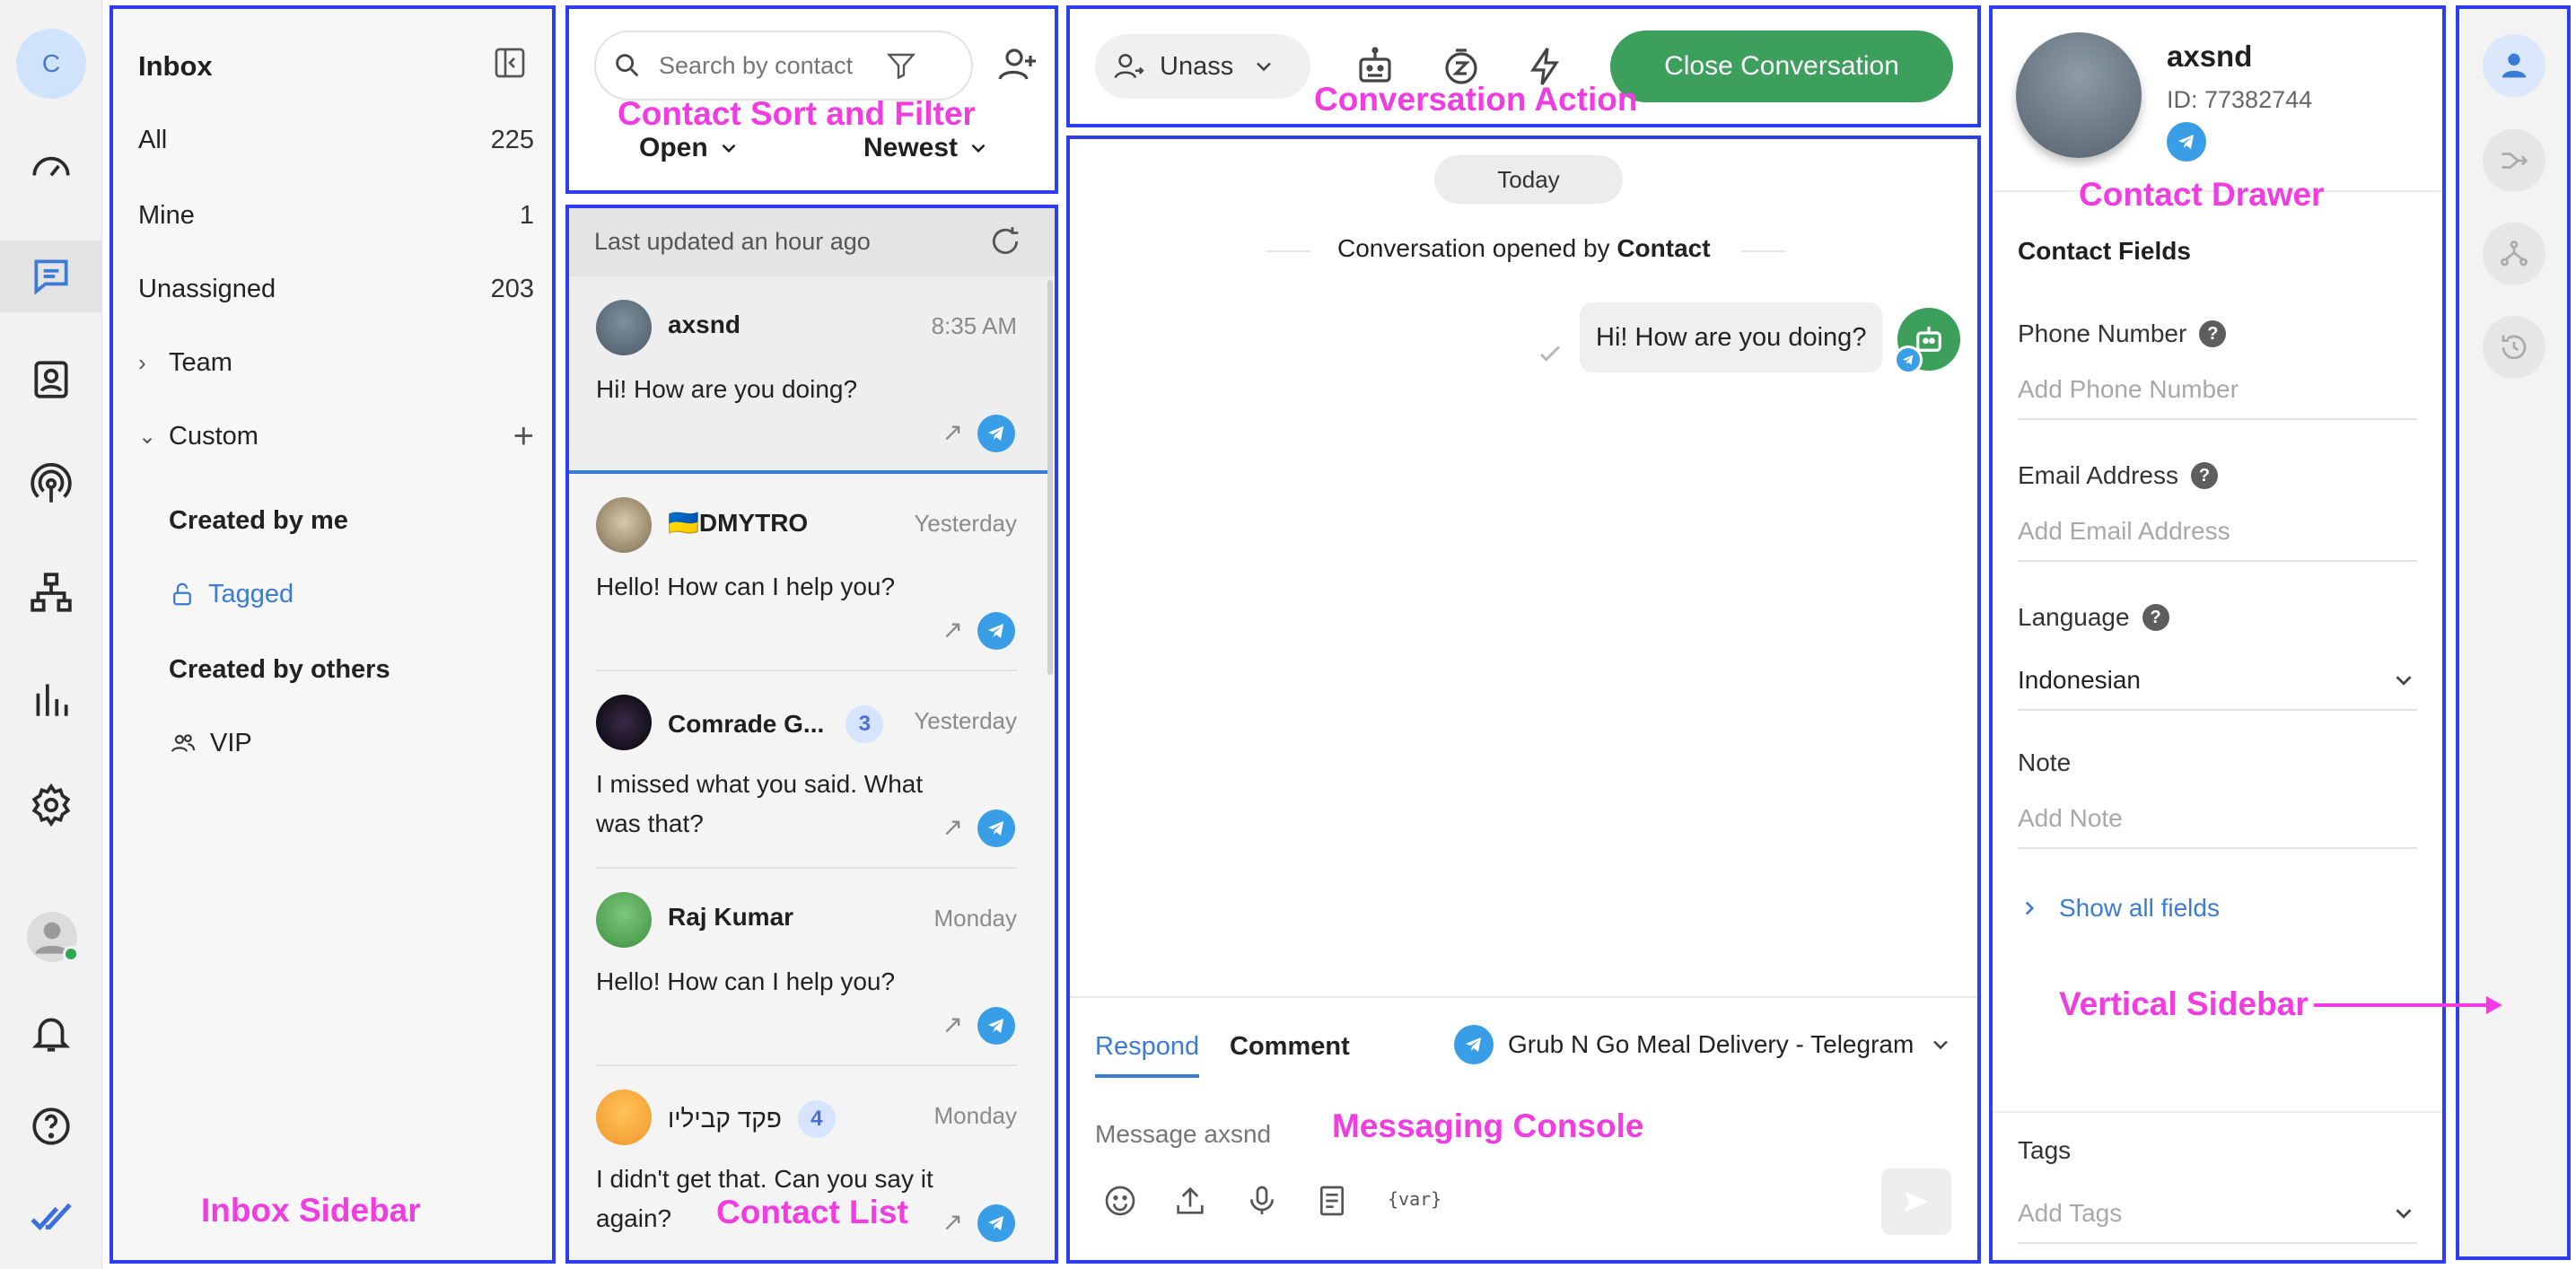 Image resolution: width=2576 pixels, height=1269 pixels. I want to click on help-icon, so click(51, 1126).